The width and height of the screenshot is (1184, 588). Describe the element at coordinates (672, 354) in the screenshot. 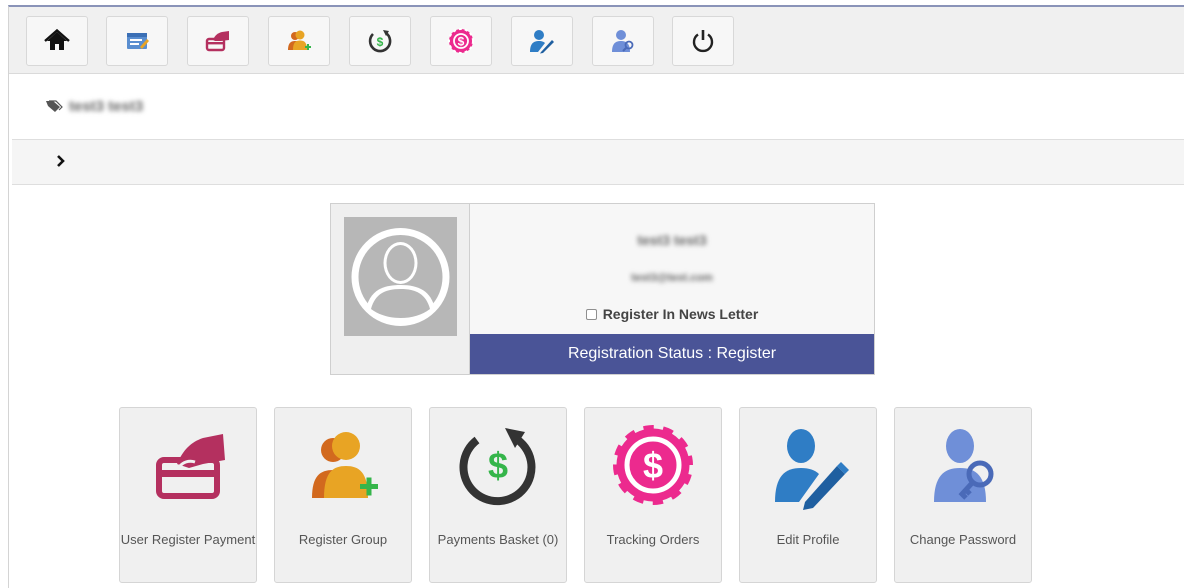

I see `registration-status: Registration Status : Register` at that location.